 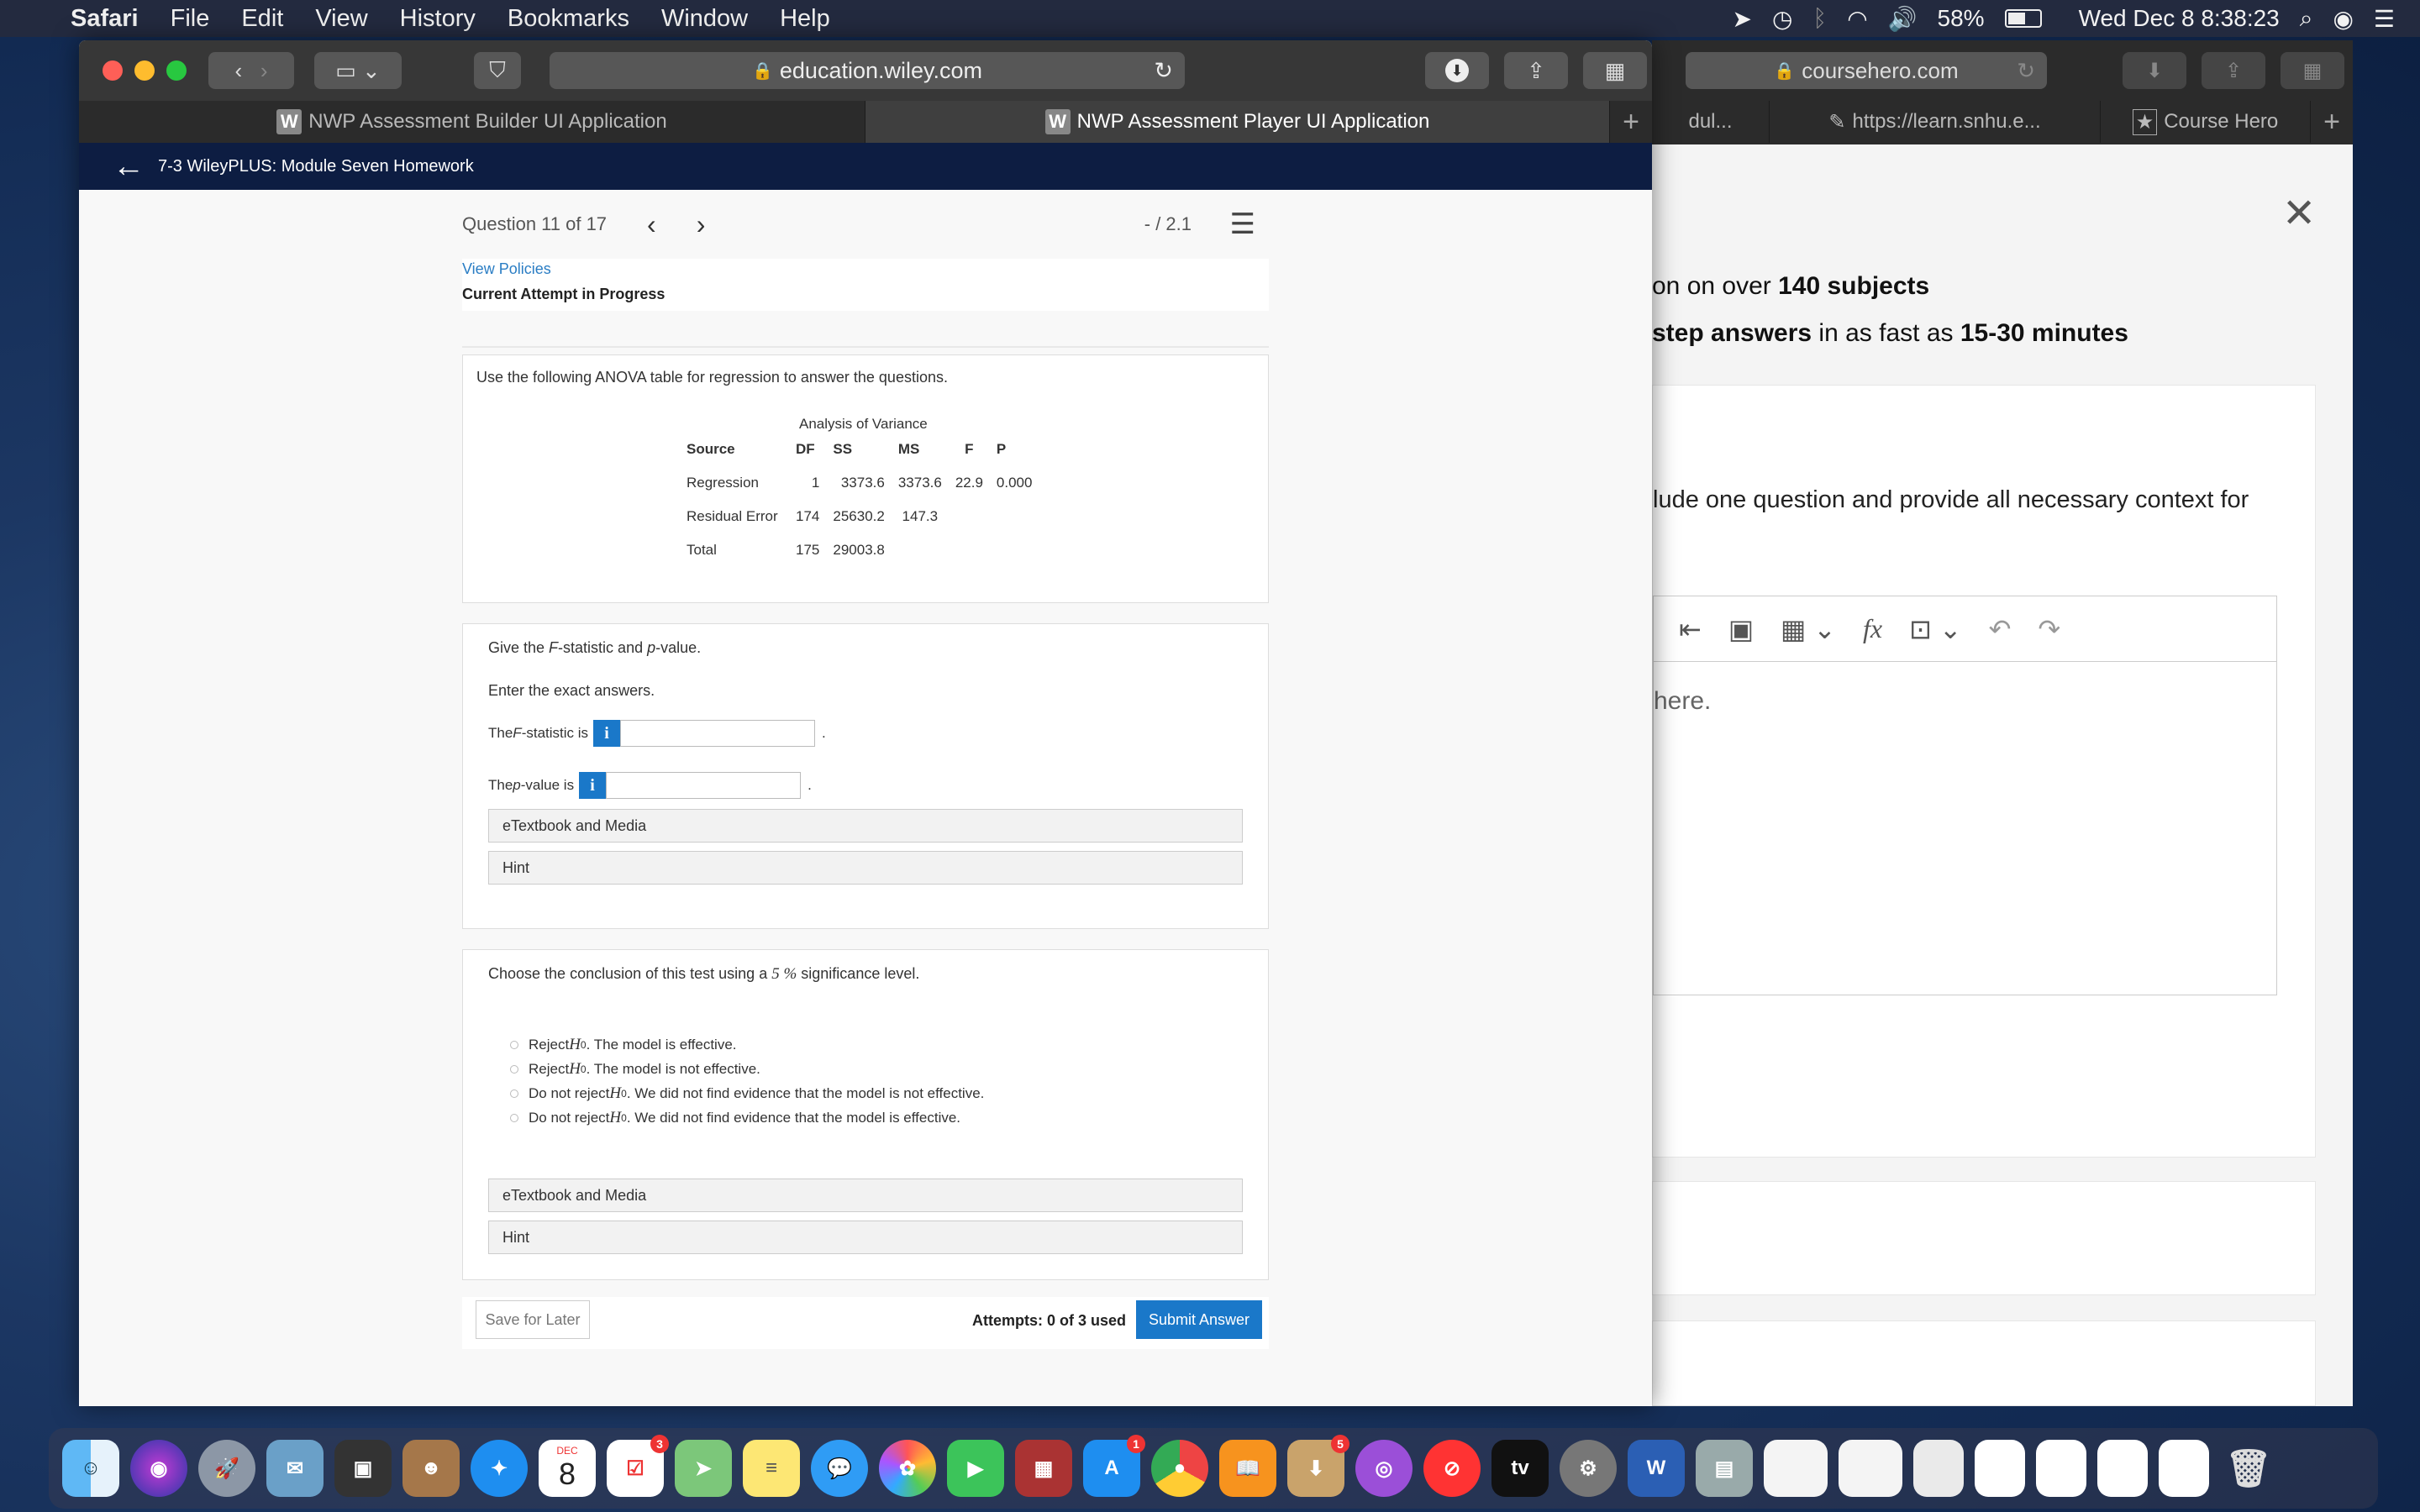 I want to click on tab-assessment-builder: W NWP Assessment Builder UI Application, so click(x=472, y=122).